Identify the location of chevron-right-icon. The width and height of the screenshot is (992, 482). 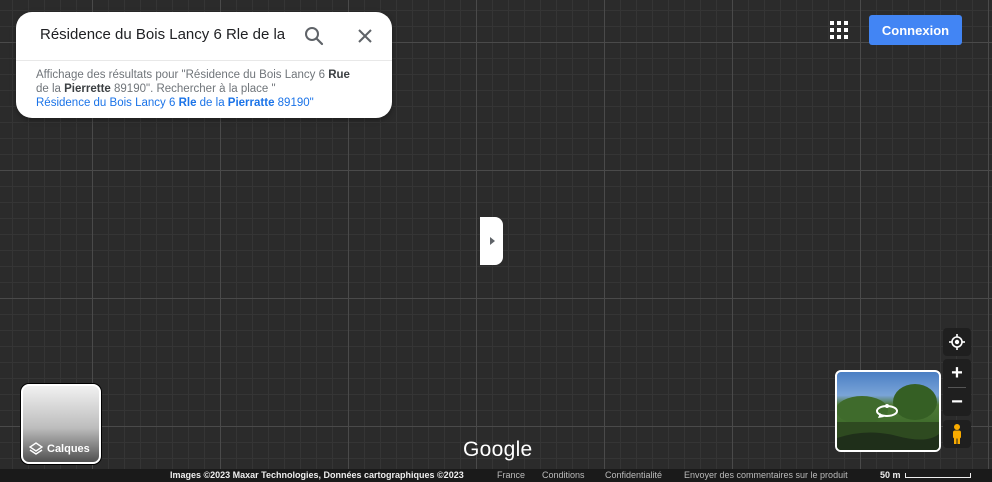
(492, 241).